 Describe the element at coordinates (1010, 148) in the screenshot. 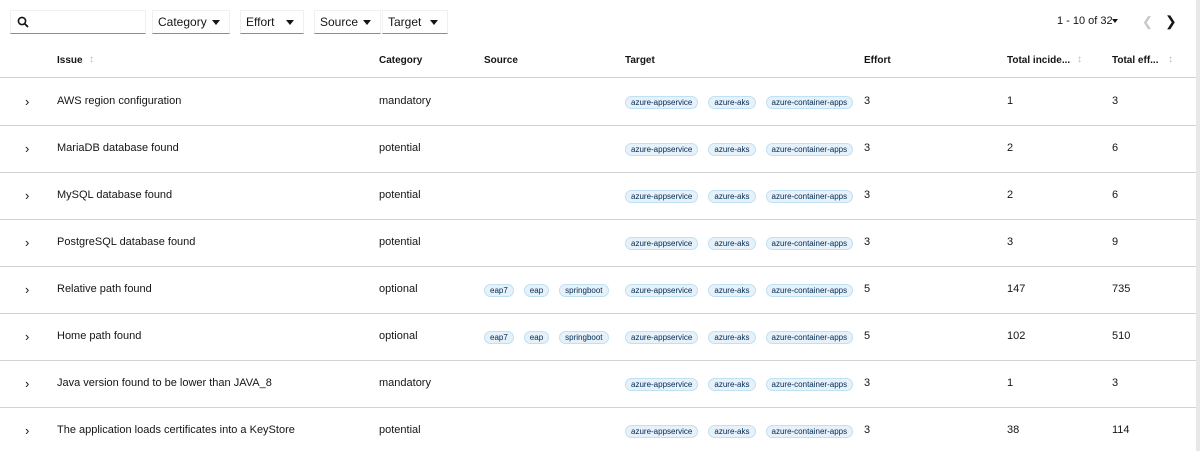

I see `total-incidents-cell: 2` at that location.